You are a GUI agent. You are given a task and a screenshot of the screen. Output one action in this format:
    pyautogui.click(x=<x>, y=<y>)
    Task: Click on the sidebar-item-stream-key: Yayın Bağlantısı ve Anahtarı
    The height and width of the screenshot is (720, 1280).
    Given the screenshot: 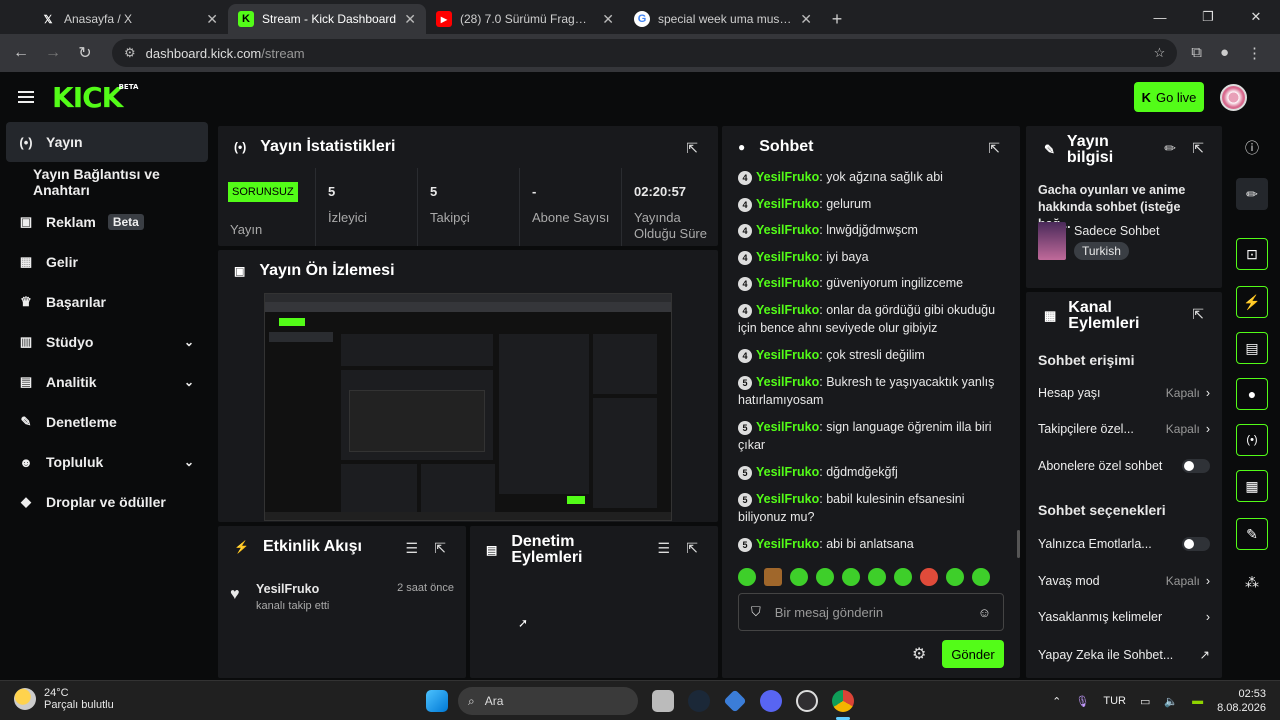 What is the action you would take?
    pyautogui.click(x=107, y=182)
    